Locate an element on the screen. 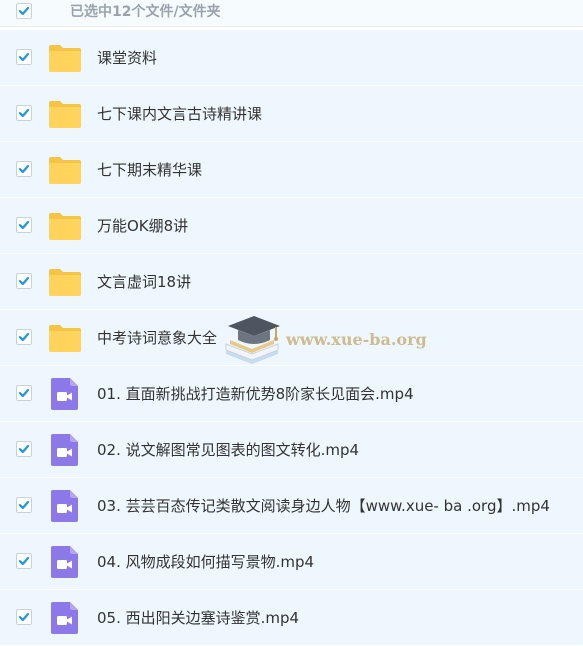 This screenshot has height=646, width=583. file-name: 04. 风物成段如何描写景物.mp4 is located at coordinates (205, 562).